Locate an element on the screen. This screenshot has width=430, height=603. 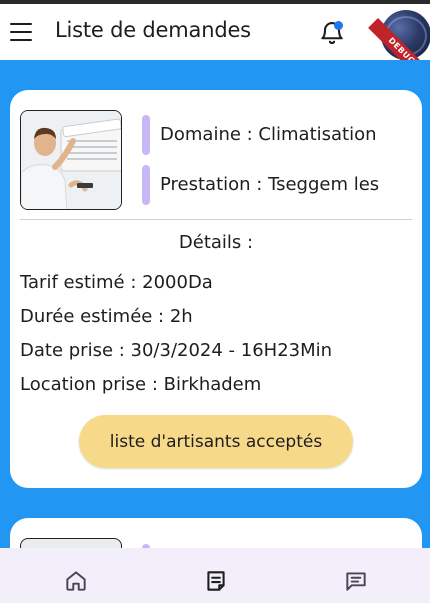
app-bar: Liste de demandes DEBUG is located at coordinates (215, 44).